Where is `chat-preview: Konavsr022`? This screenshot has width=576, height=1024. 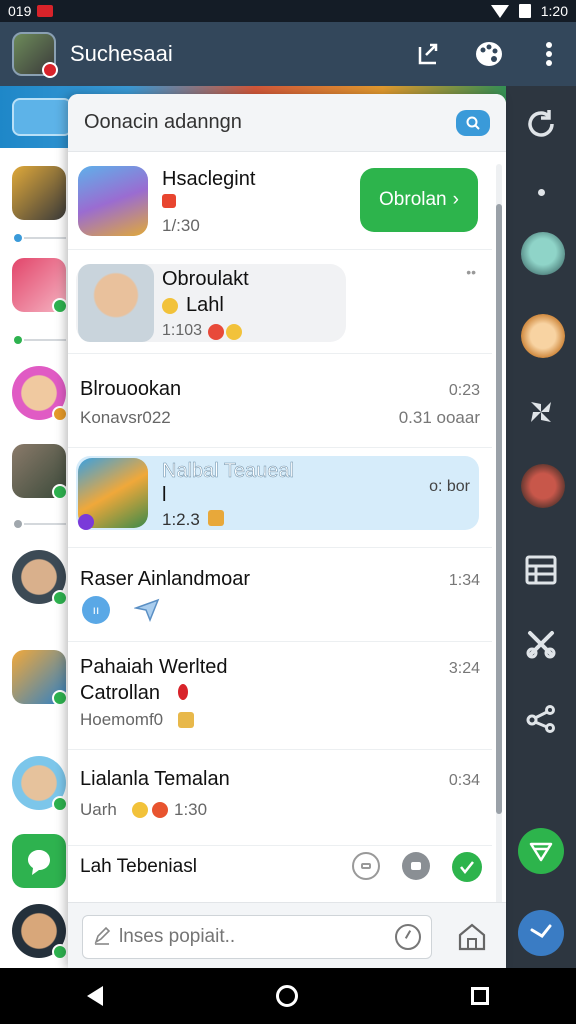
chat-preview: Konavsr022 is located at coordinates (125, 417).